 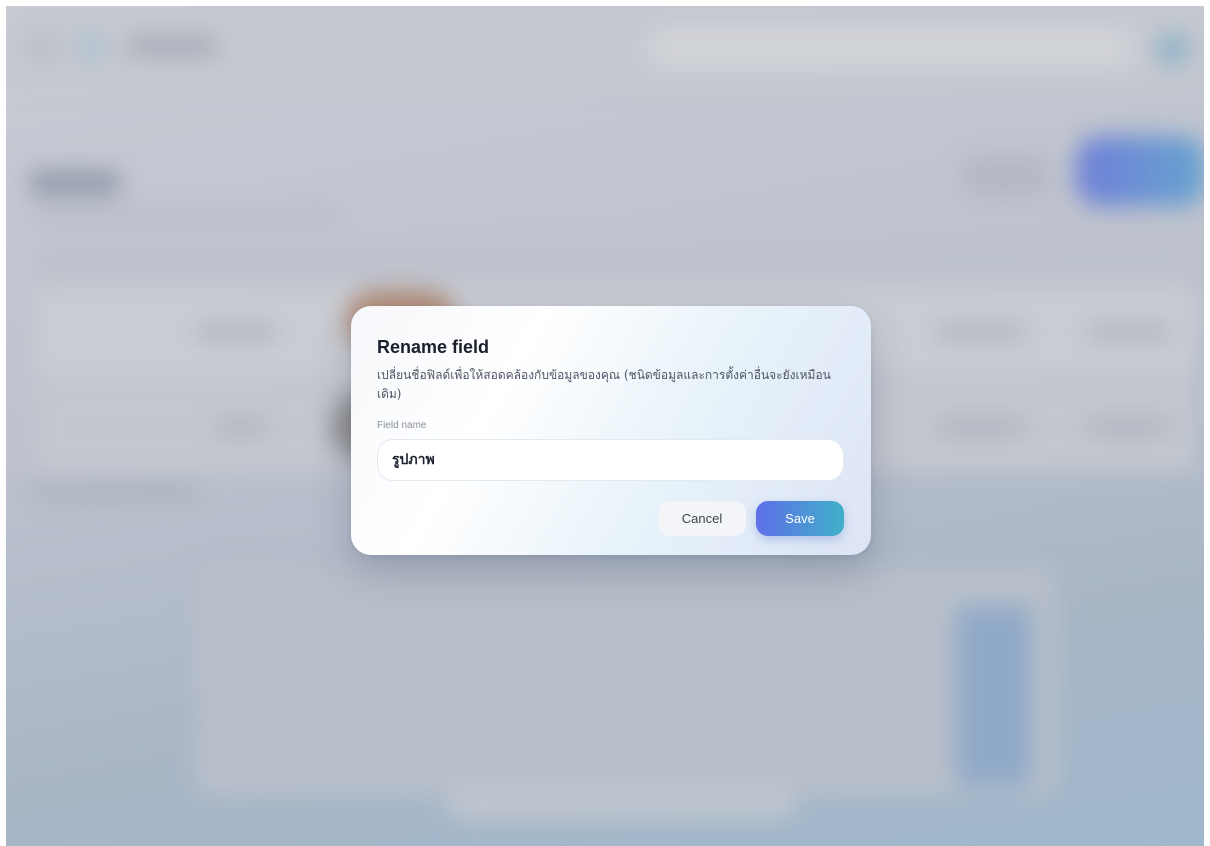 I want to click on app-logo-icon, so click(x=91, y=47).